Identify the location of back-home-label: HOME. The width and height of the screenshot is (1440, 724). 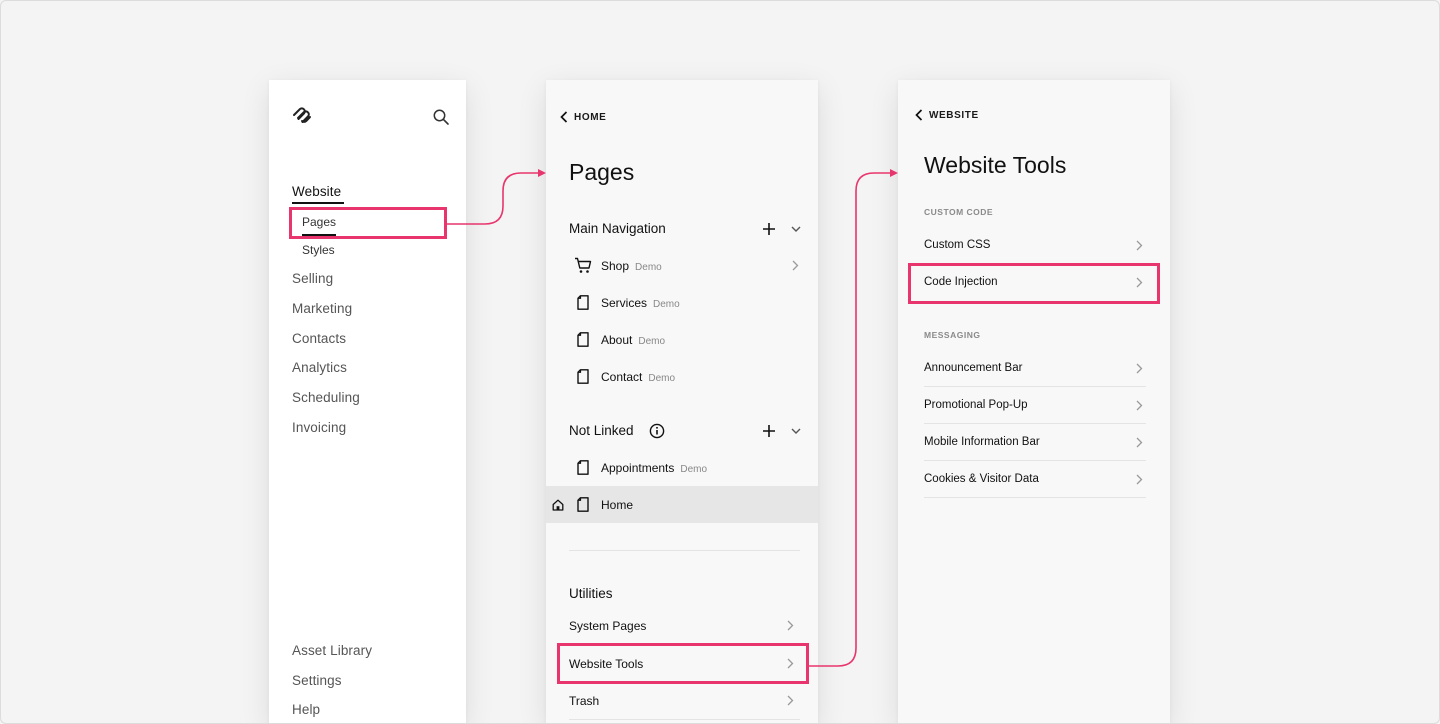
(590, 117).